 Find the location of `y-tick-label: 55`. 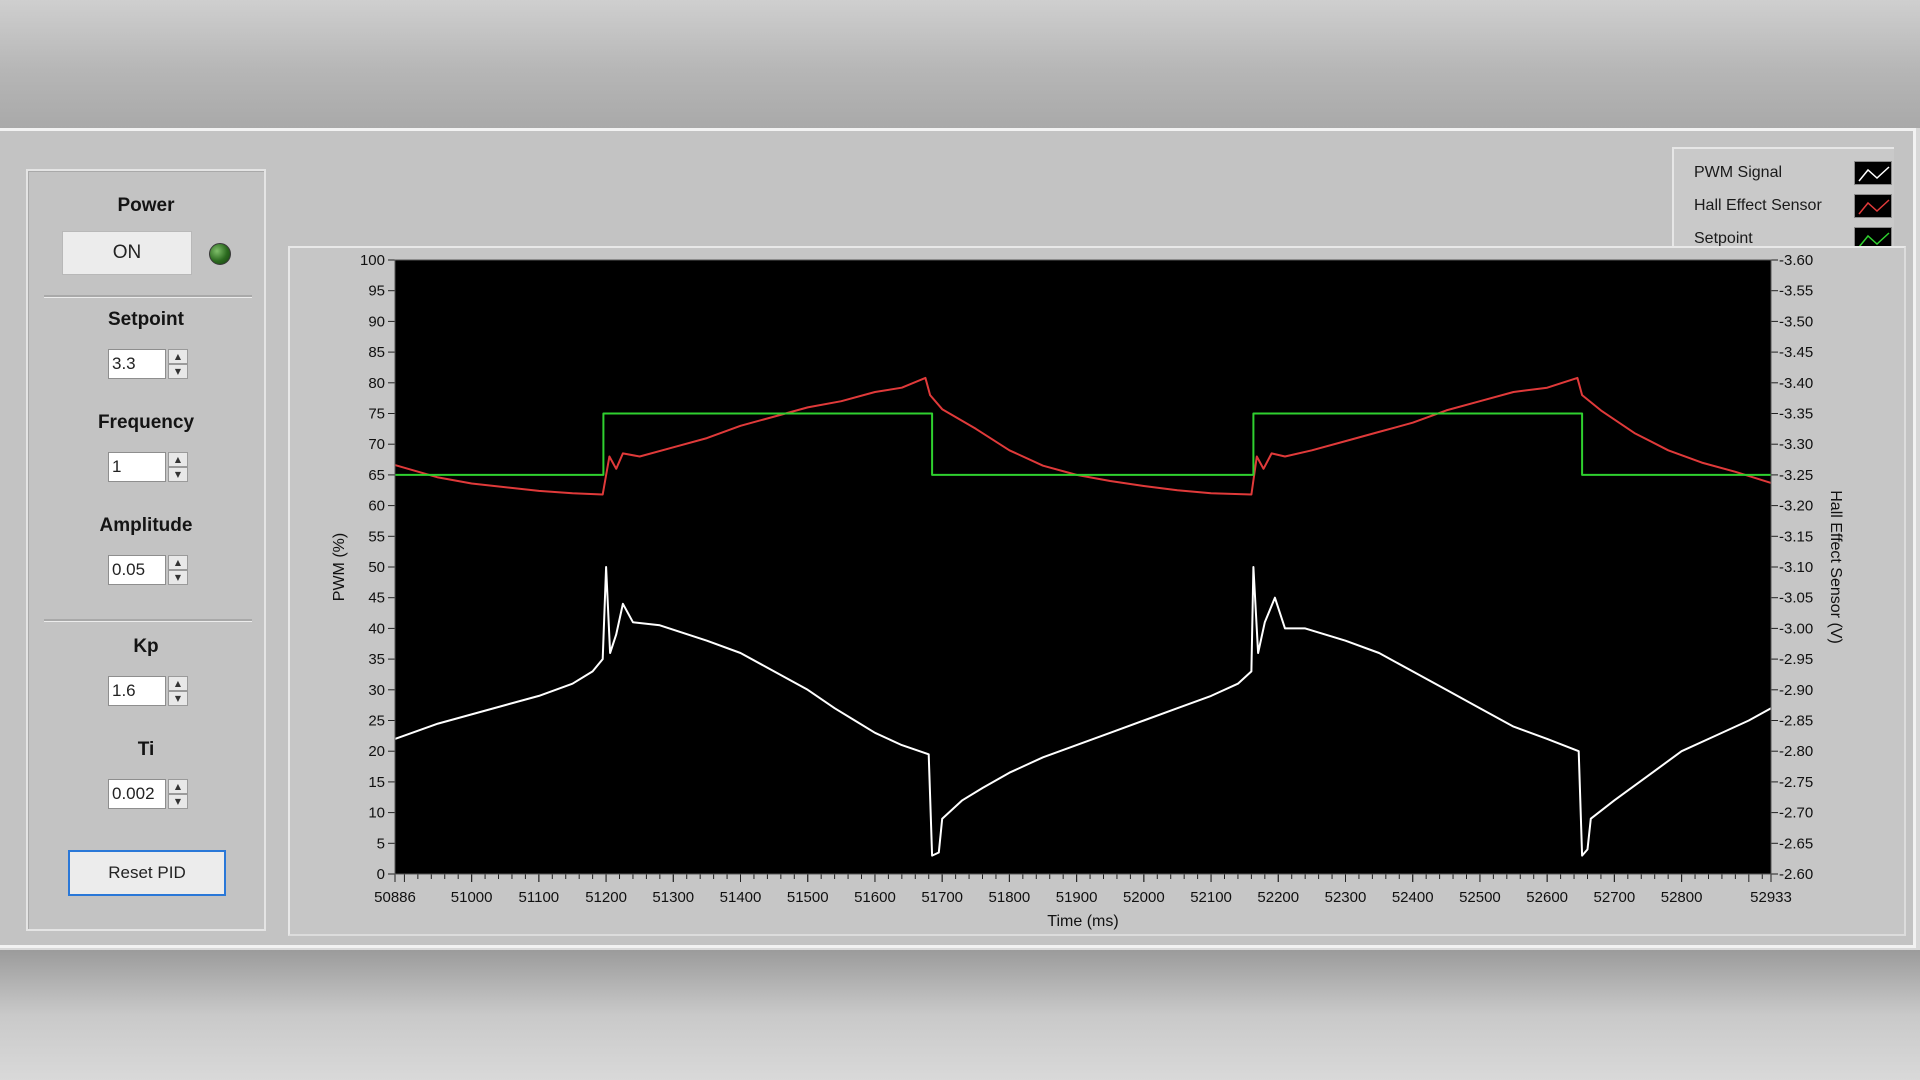

y-tick-label: 55 is located at coordinates (376, 536).